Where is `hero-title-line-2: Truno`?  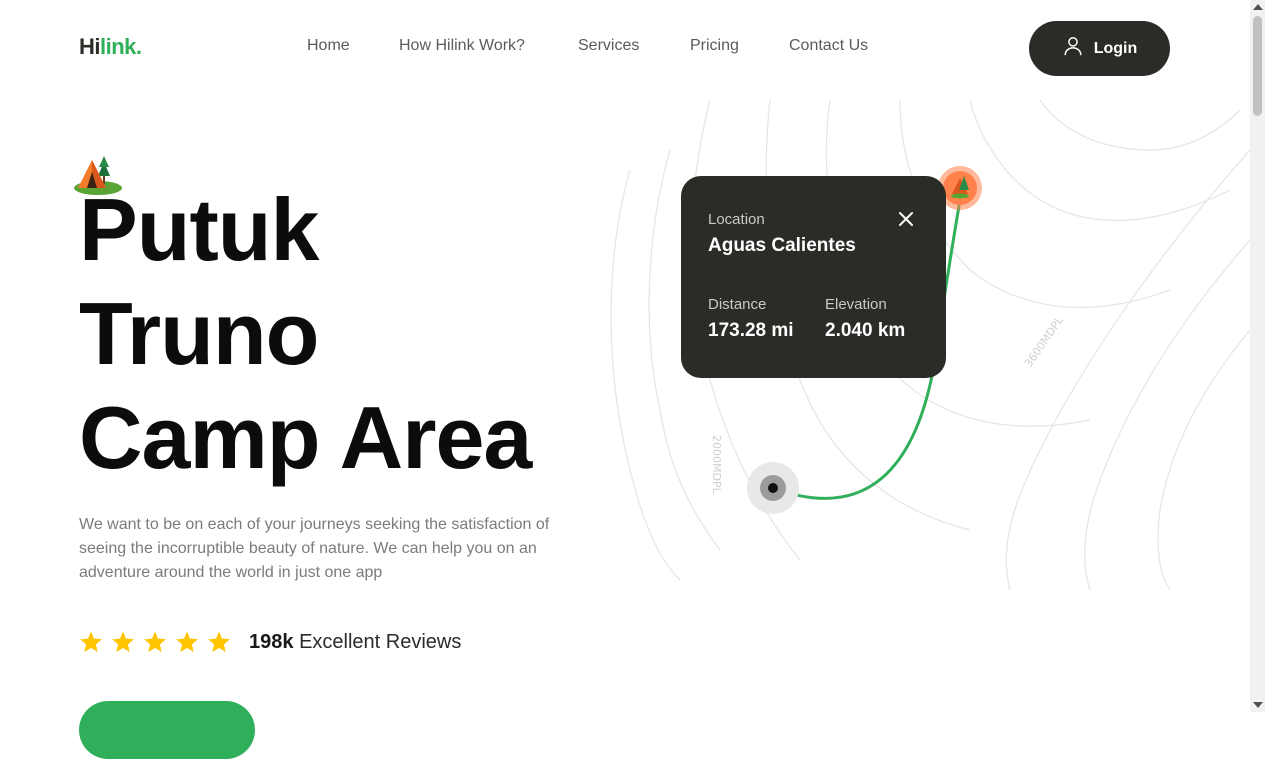 hero-title-line-2: Truno is located at coordinates (199, 333).